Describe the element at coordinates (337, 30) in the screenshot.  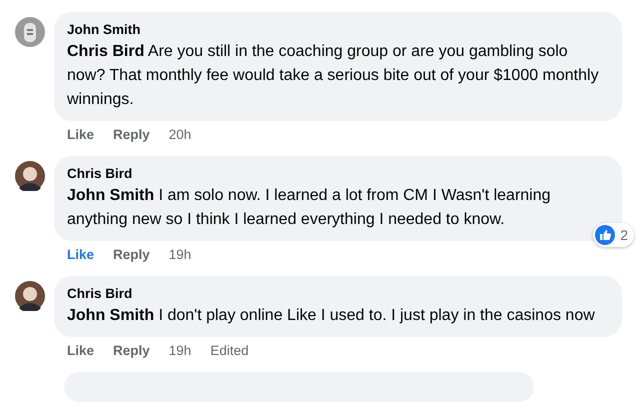
I see `author-name: John Smith` at that location.